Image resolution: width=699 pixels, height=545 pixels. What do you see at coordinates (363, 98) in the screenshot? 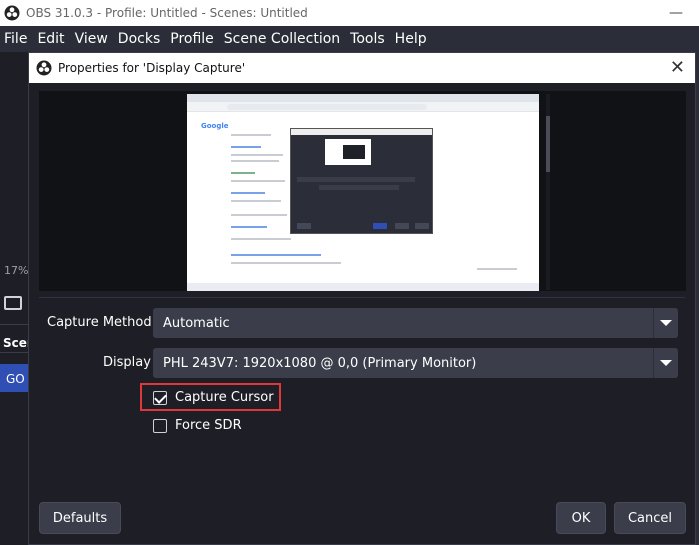
I see `browser-tabs` at bounding box center [363, 98].